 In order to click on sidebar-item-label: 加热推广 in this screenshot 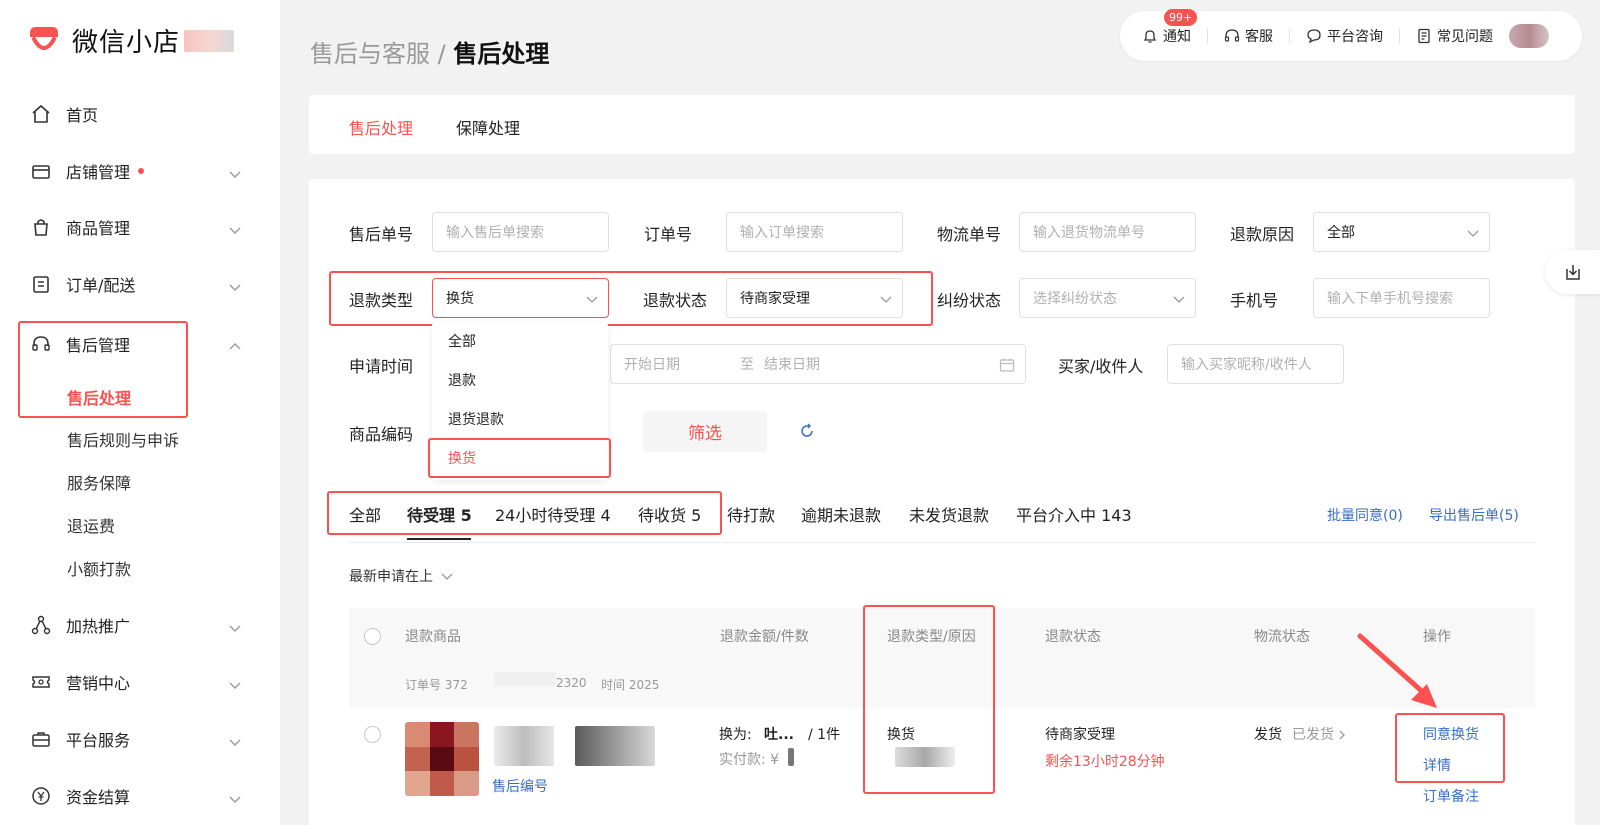, I will do `click(98, 626)`.